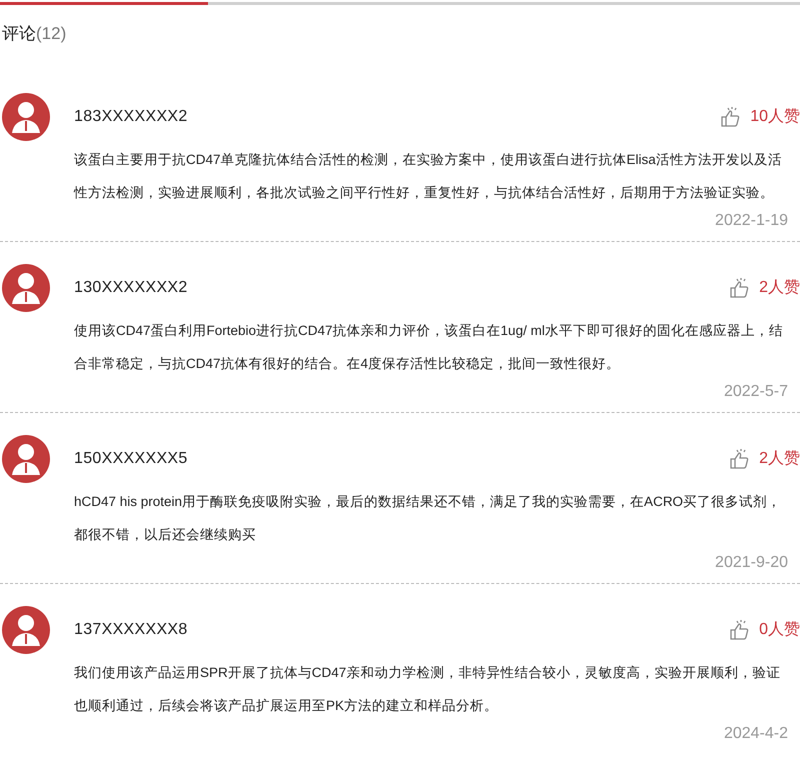 This screenshot has width=800, height=778. What do you see at coordinates (131, 630) in the screenshot?
I see `user-name: 137XXXXXXX8` at bounding box center [131, 630].